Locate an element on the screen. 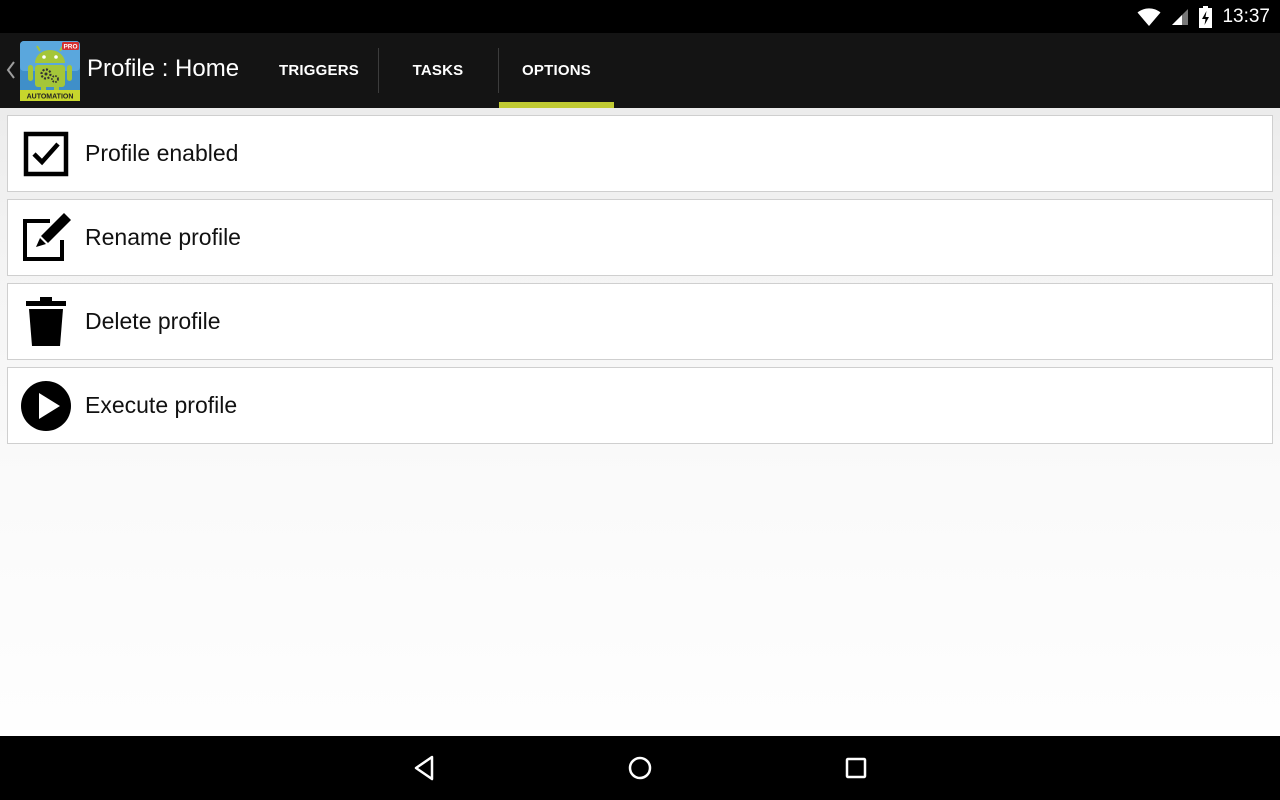 This screenshot has height=800, width=1280. tab-label: OPTIONS is located at coordinates (556, 70).